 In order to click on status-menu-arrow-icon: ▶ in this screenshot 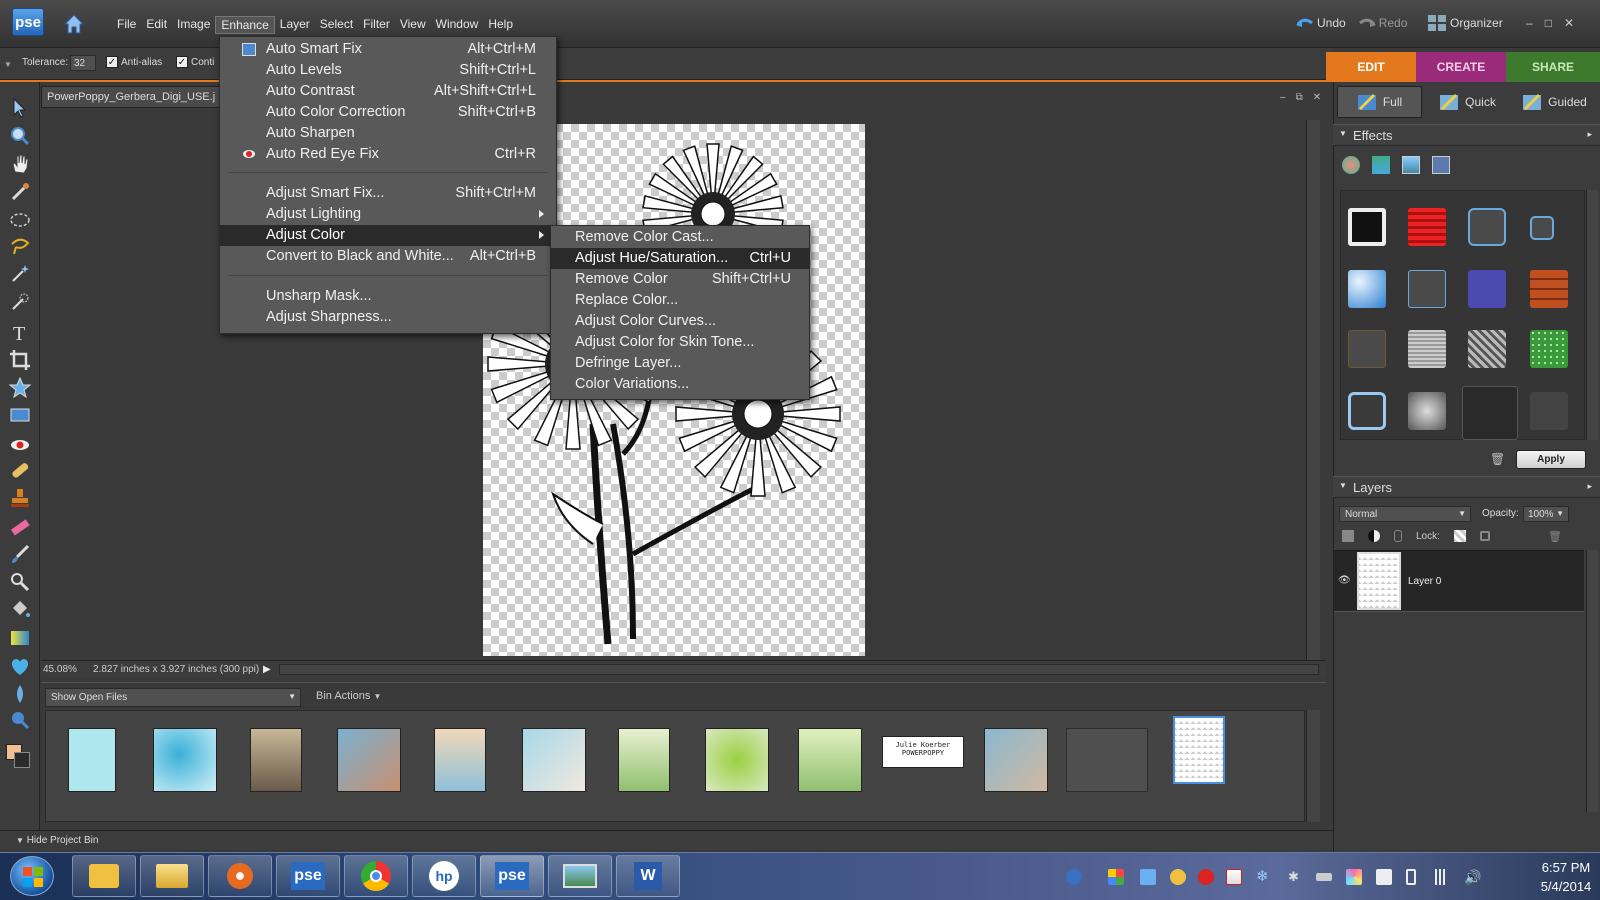, I will do `click(267, 669)`.